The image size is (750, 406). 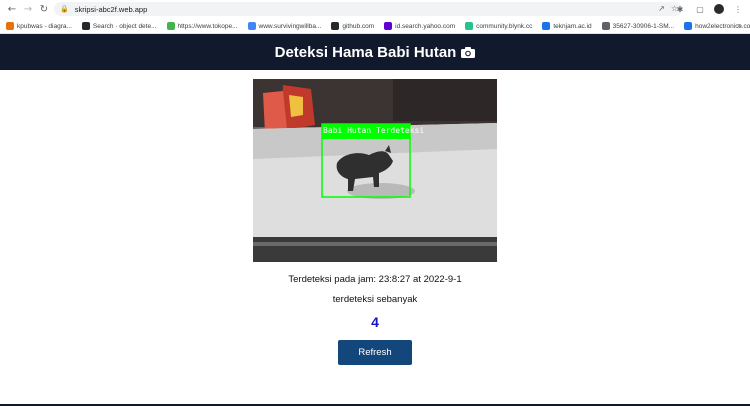 What do you see at coordinates (661, 8) in the screenshot?
I see `share-icon: ↗` at bounding box center [661, 8].